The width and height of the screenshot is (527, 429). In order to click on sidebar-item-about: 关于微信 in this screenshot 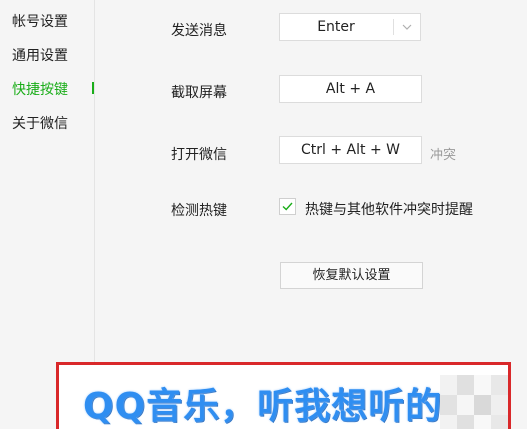, I will do `click(40, 123)`.